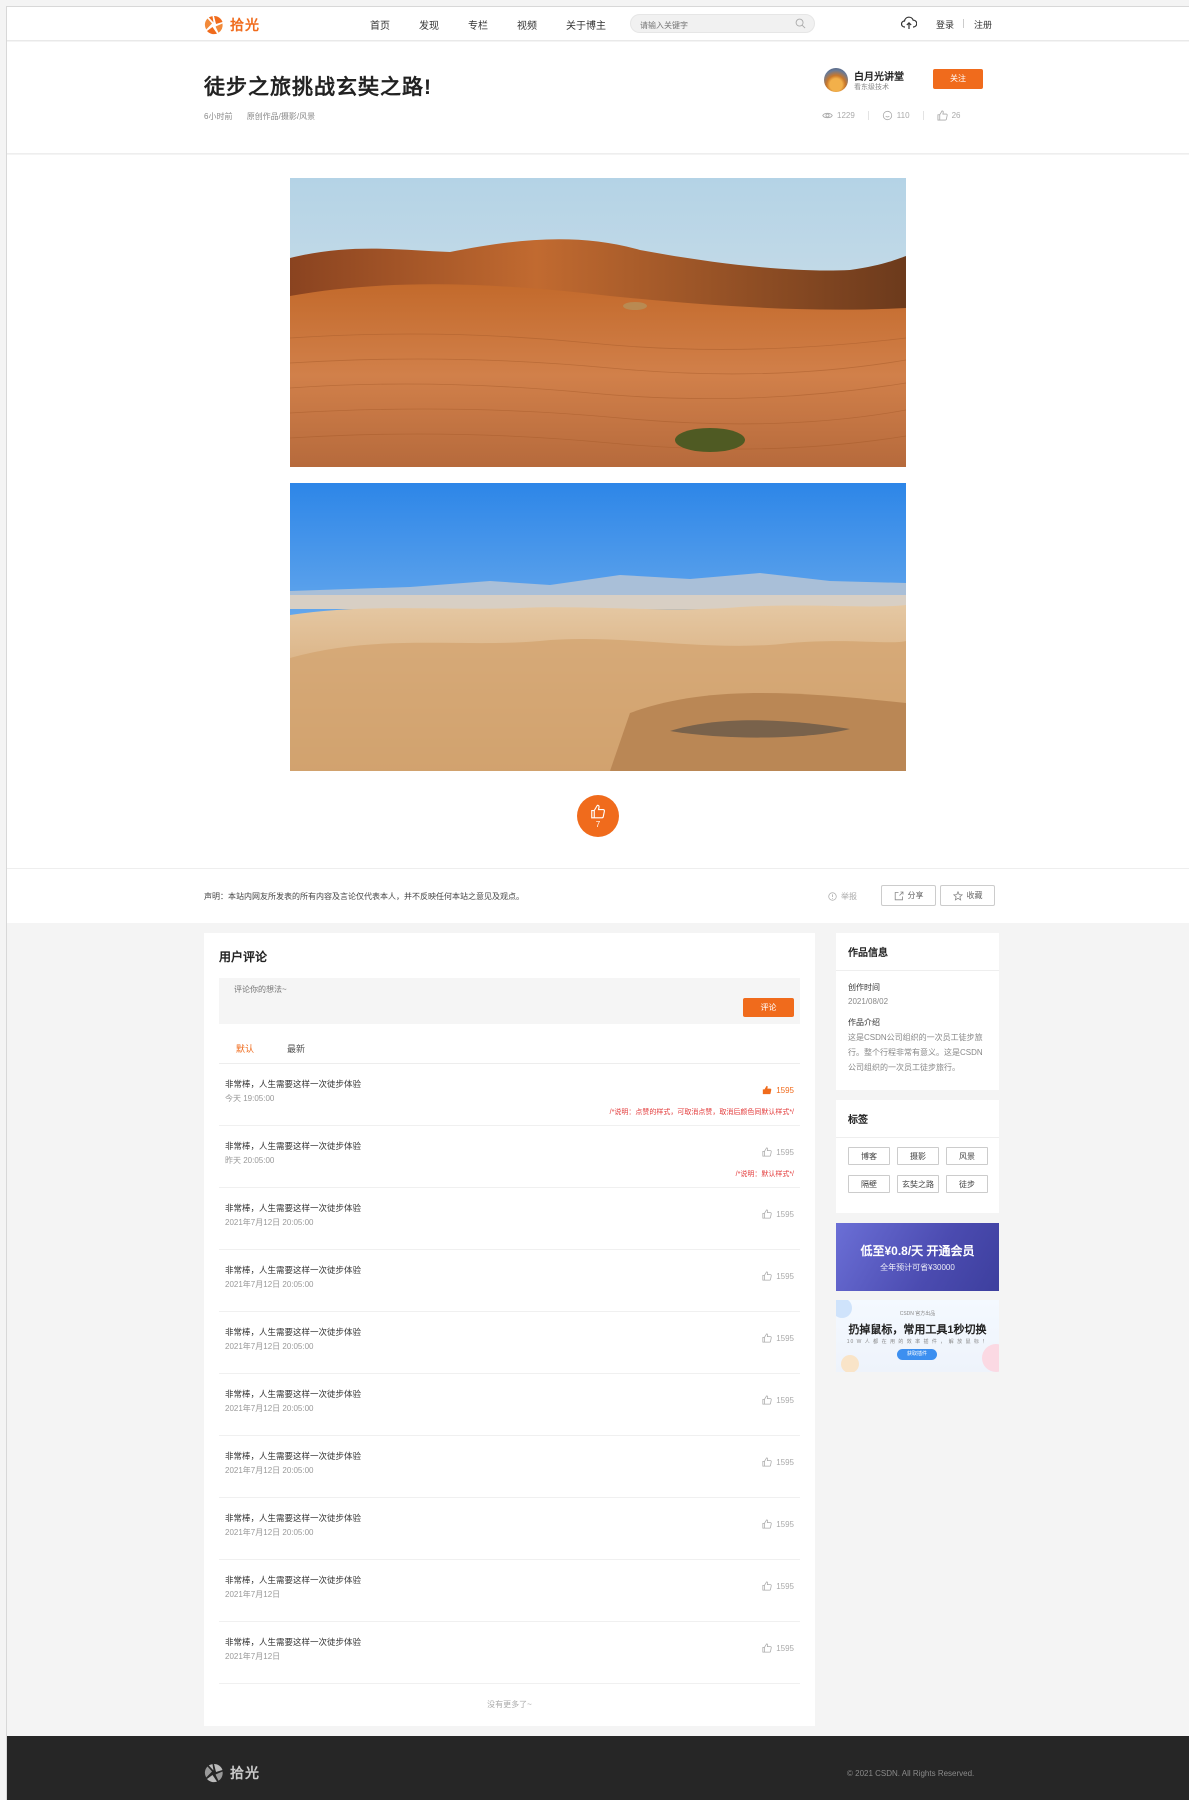 This screenshot has height=1800, width=1189. What do you see at coordinates (232, 25) in the screenshot?
I see `brand-logo: 拾光` at bounding box center [232, 25].